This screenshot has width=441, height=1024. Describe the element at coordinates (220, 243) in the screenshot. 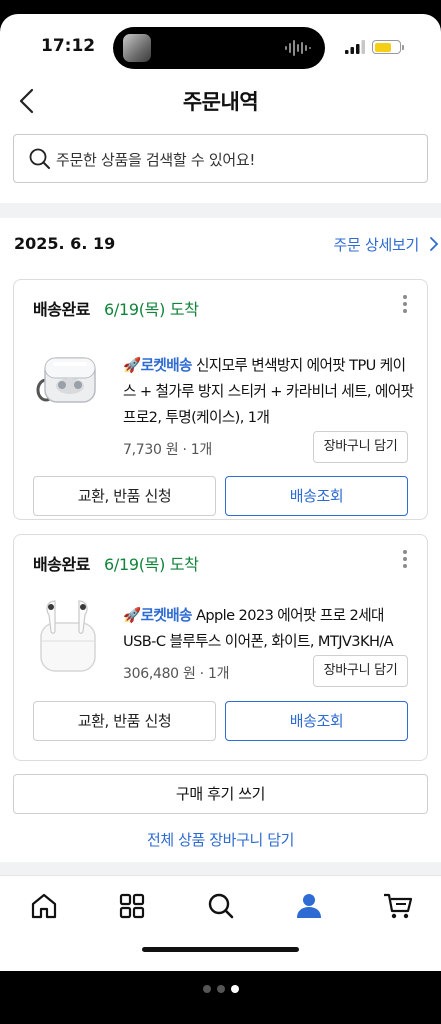

I see `order-group-header: 2025. 6. 19 주문 상세보기` at that location.